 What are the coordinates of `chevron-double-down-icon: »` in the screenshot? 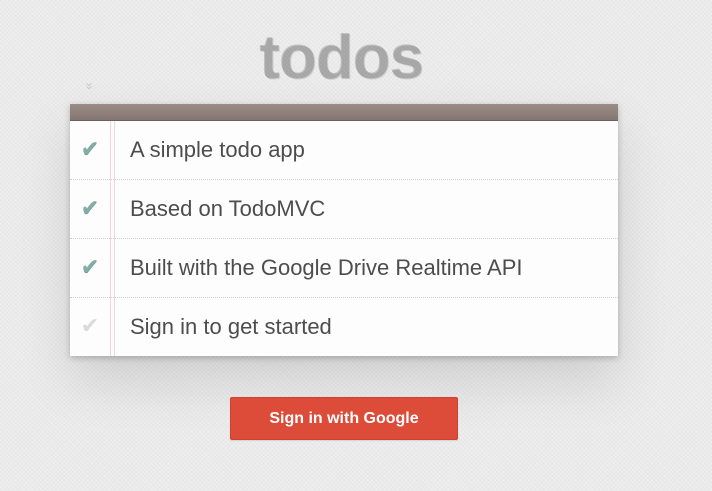 It's located at (90, 86).